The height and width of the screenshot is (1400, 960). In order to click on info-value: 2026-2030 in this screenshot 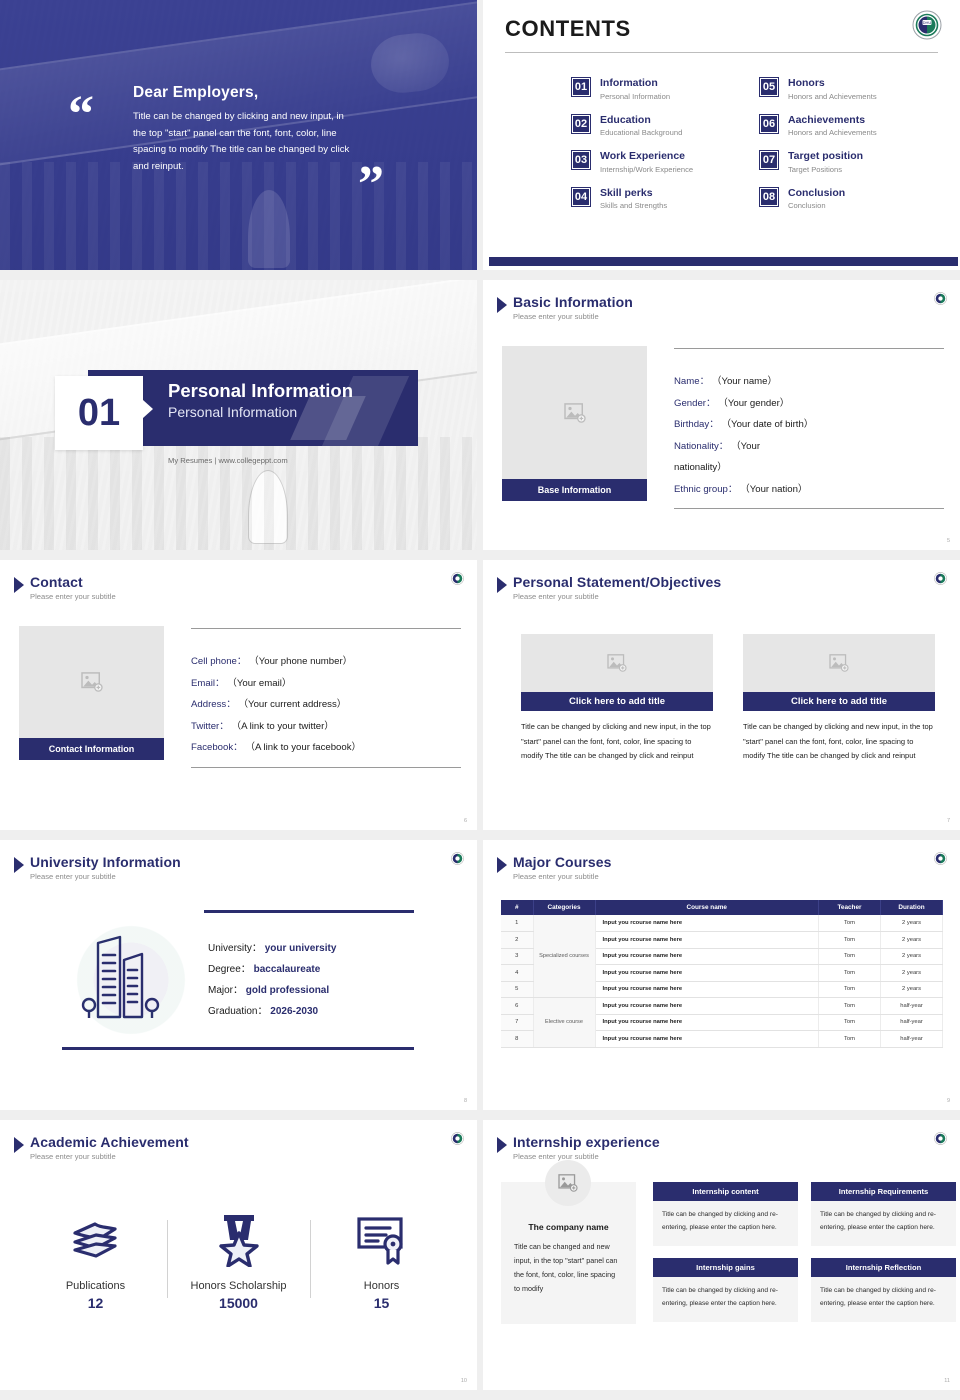, I will do `click(294, 1011)`.